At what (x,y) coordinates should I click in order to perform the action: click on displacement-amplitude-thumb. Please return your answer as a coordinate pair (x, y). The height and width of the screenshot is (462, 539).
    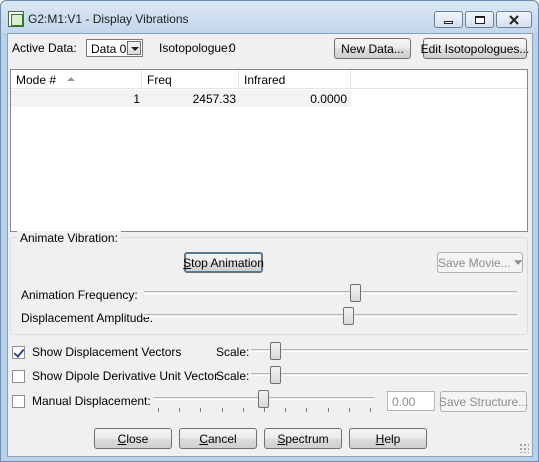
    Looking at the image, I should click on (348, 316).